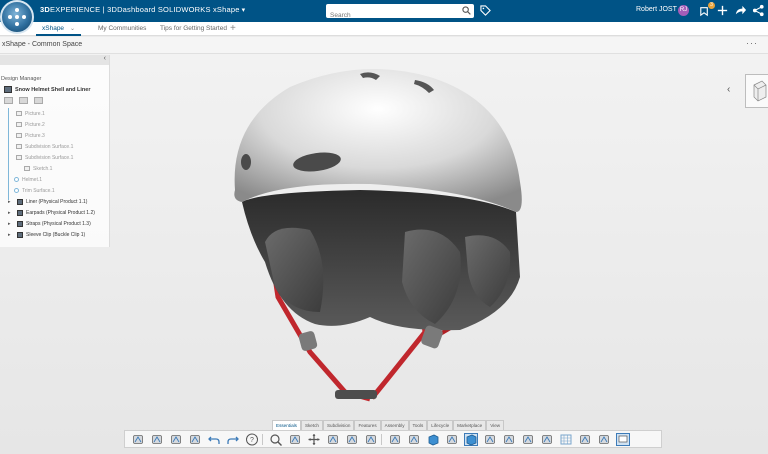  Describe the element at coordinates (252, 439) in the screenshot. I see `help-button: ?` at that location.